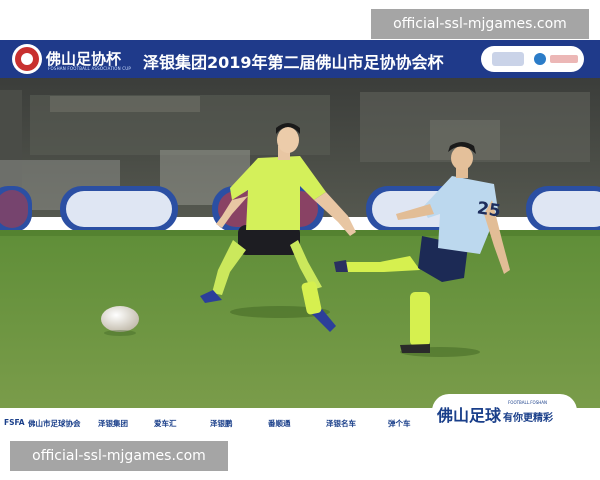  What do you see at coordinates (54, 423) in the screenshot?
I see `sponsor-foshan-fa: 佛山市足球协会` at bounding box center [54, 423].